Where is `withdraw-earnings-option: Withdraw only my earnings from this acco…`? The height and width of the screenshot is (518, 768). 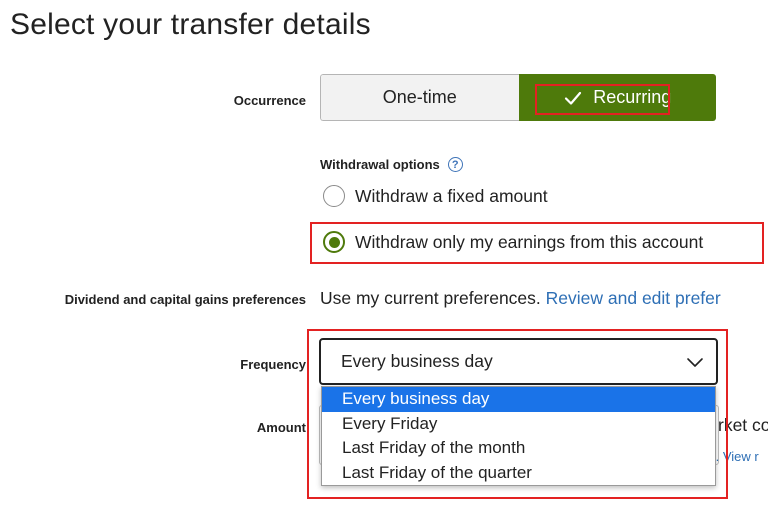 withdraw-earnings-option: Withdraw only my earnings from this acco… is located at coordinates (513, 242).